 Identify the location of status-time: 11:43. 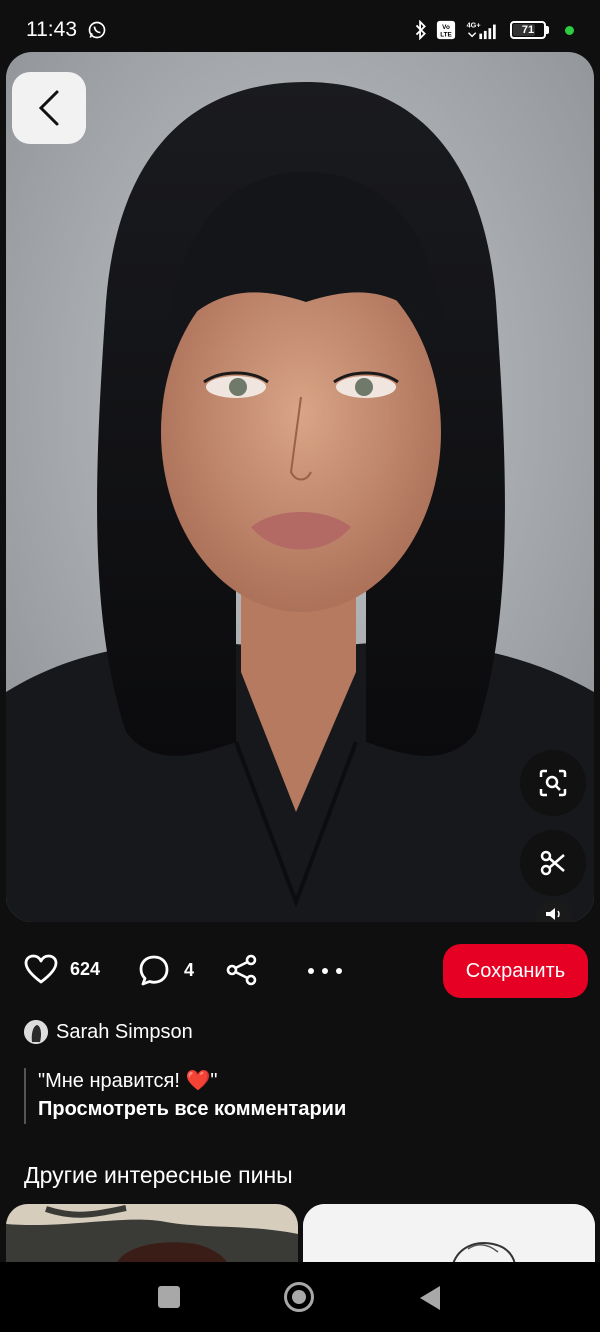
(51, 29).